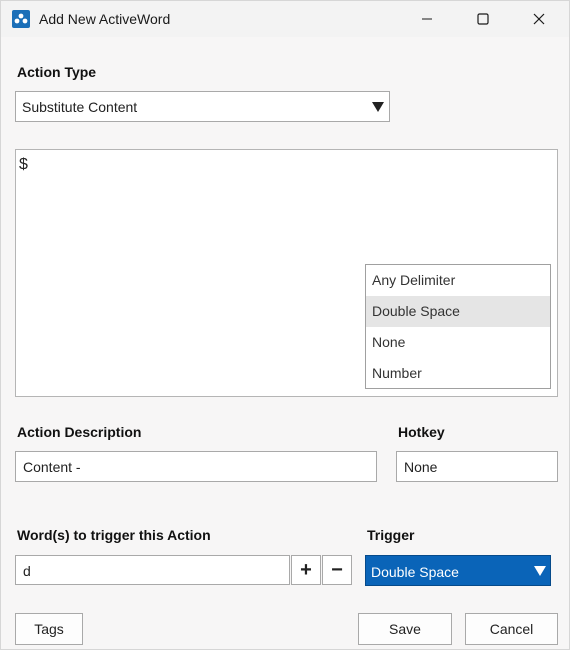 This screenshot has width=570, height=650. What do you see at coordinates (196, 466) in the screenshot?
I see `description-input: Content -` at bounding box center [196, 466].